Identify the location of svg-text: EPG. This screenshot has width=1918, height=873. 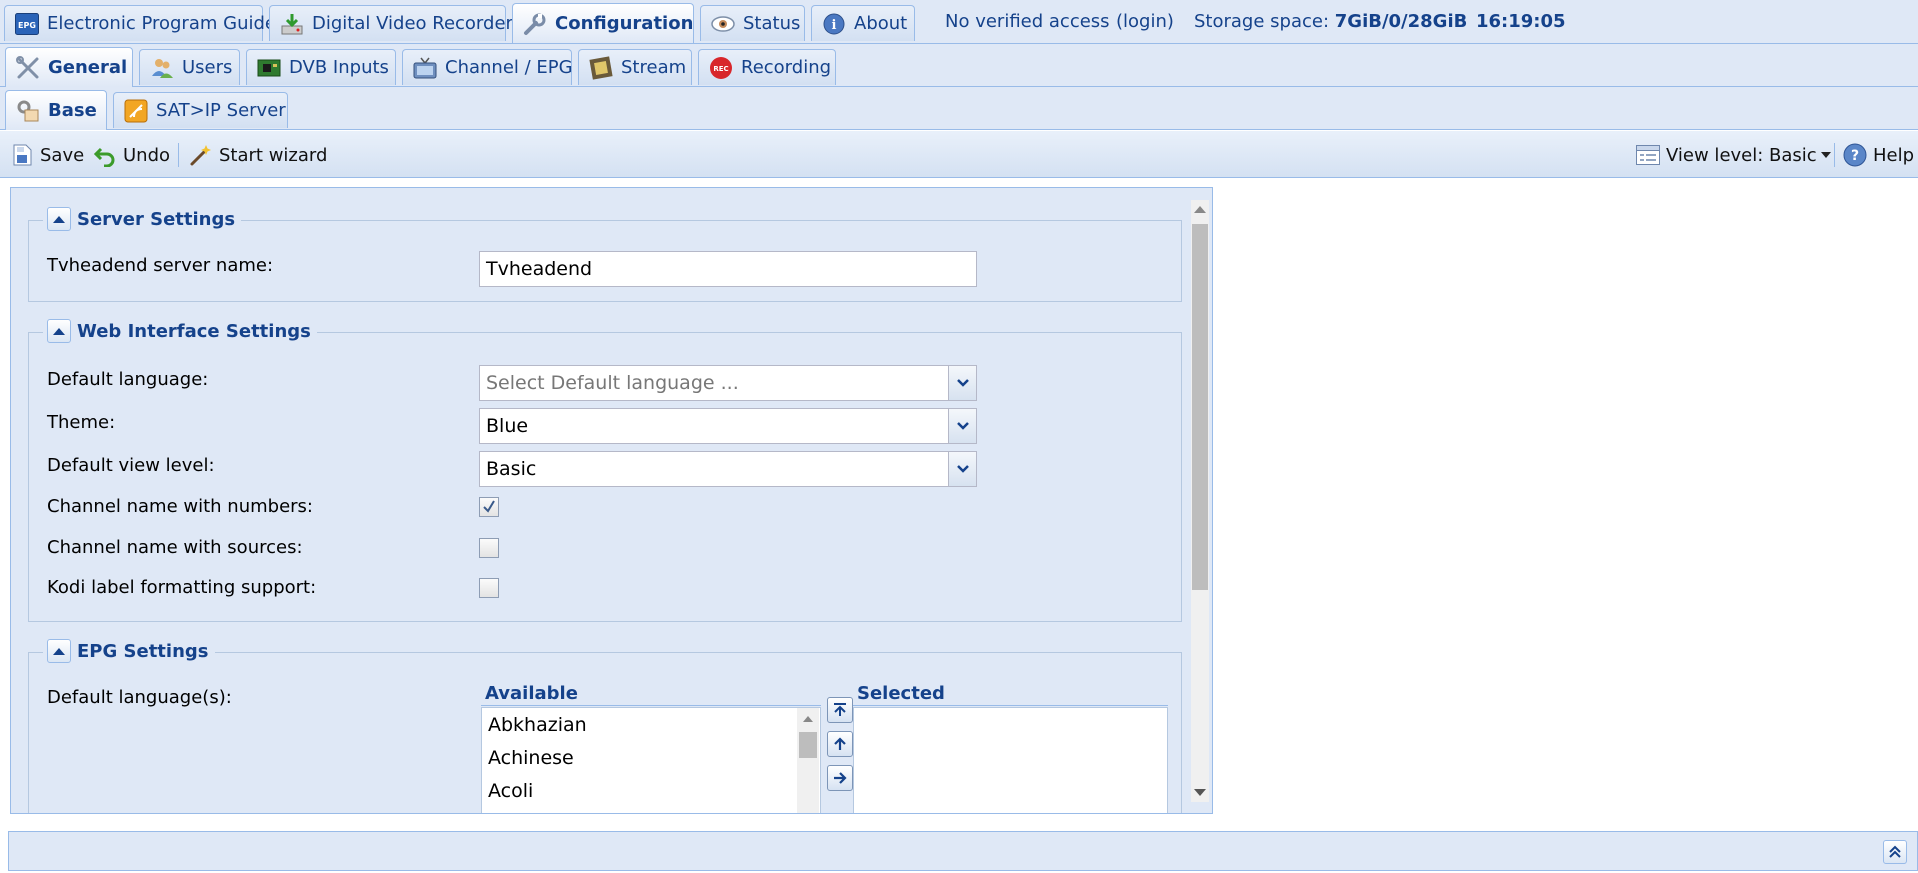
(27, 25).